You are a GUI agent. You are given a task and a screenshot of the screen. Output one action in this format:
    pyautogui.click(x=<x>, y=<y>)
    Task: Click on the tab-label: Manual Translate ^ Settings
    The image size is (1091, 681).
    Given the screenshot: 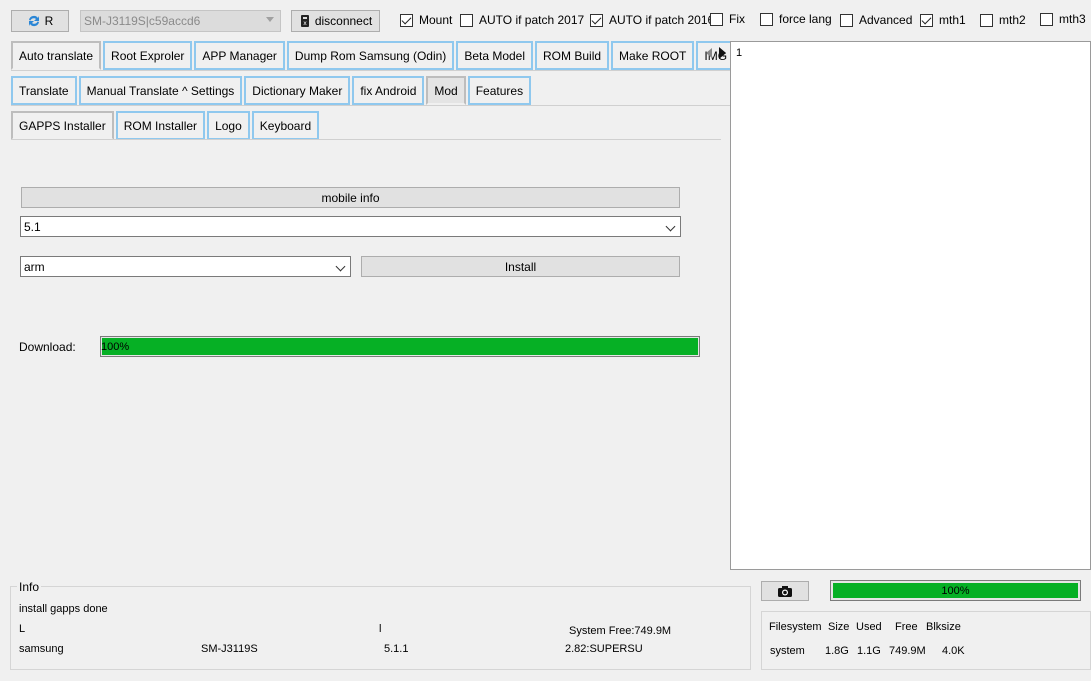 What is the action you would take?
    pyautogui.click(x=160, y=90)
    